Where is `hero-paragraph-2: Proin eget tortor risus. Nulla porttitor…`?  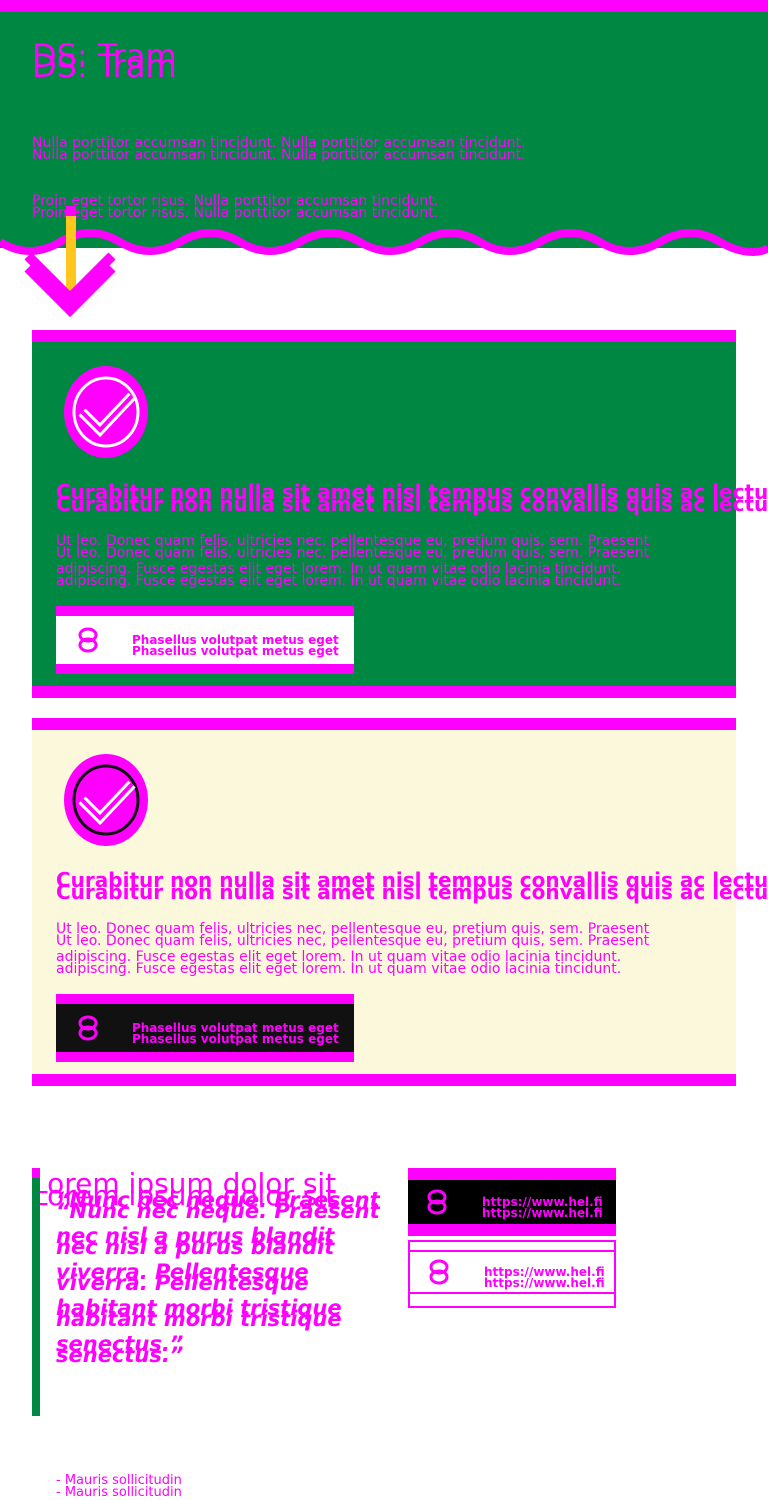
hero-paragraph-2: Proin eget tortor risus. Nulla porttitor… is located at coordinates (332, 207).